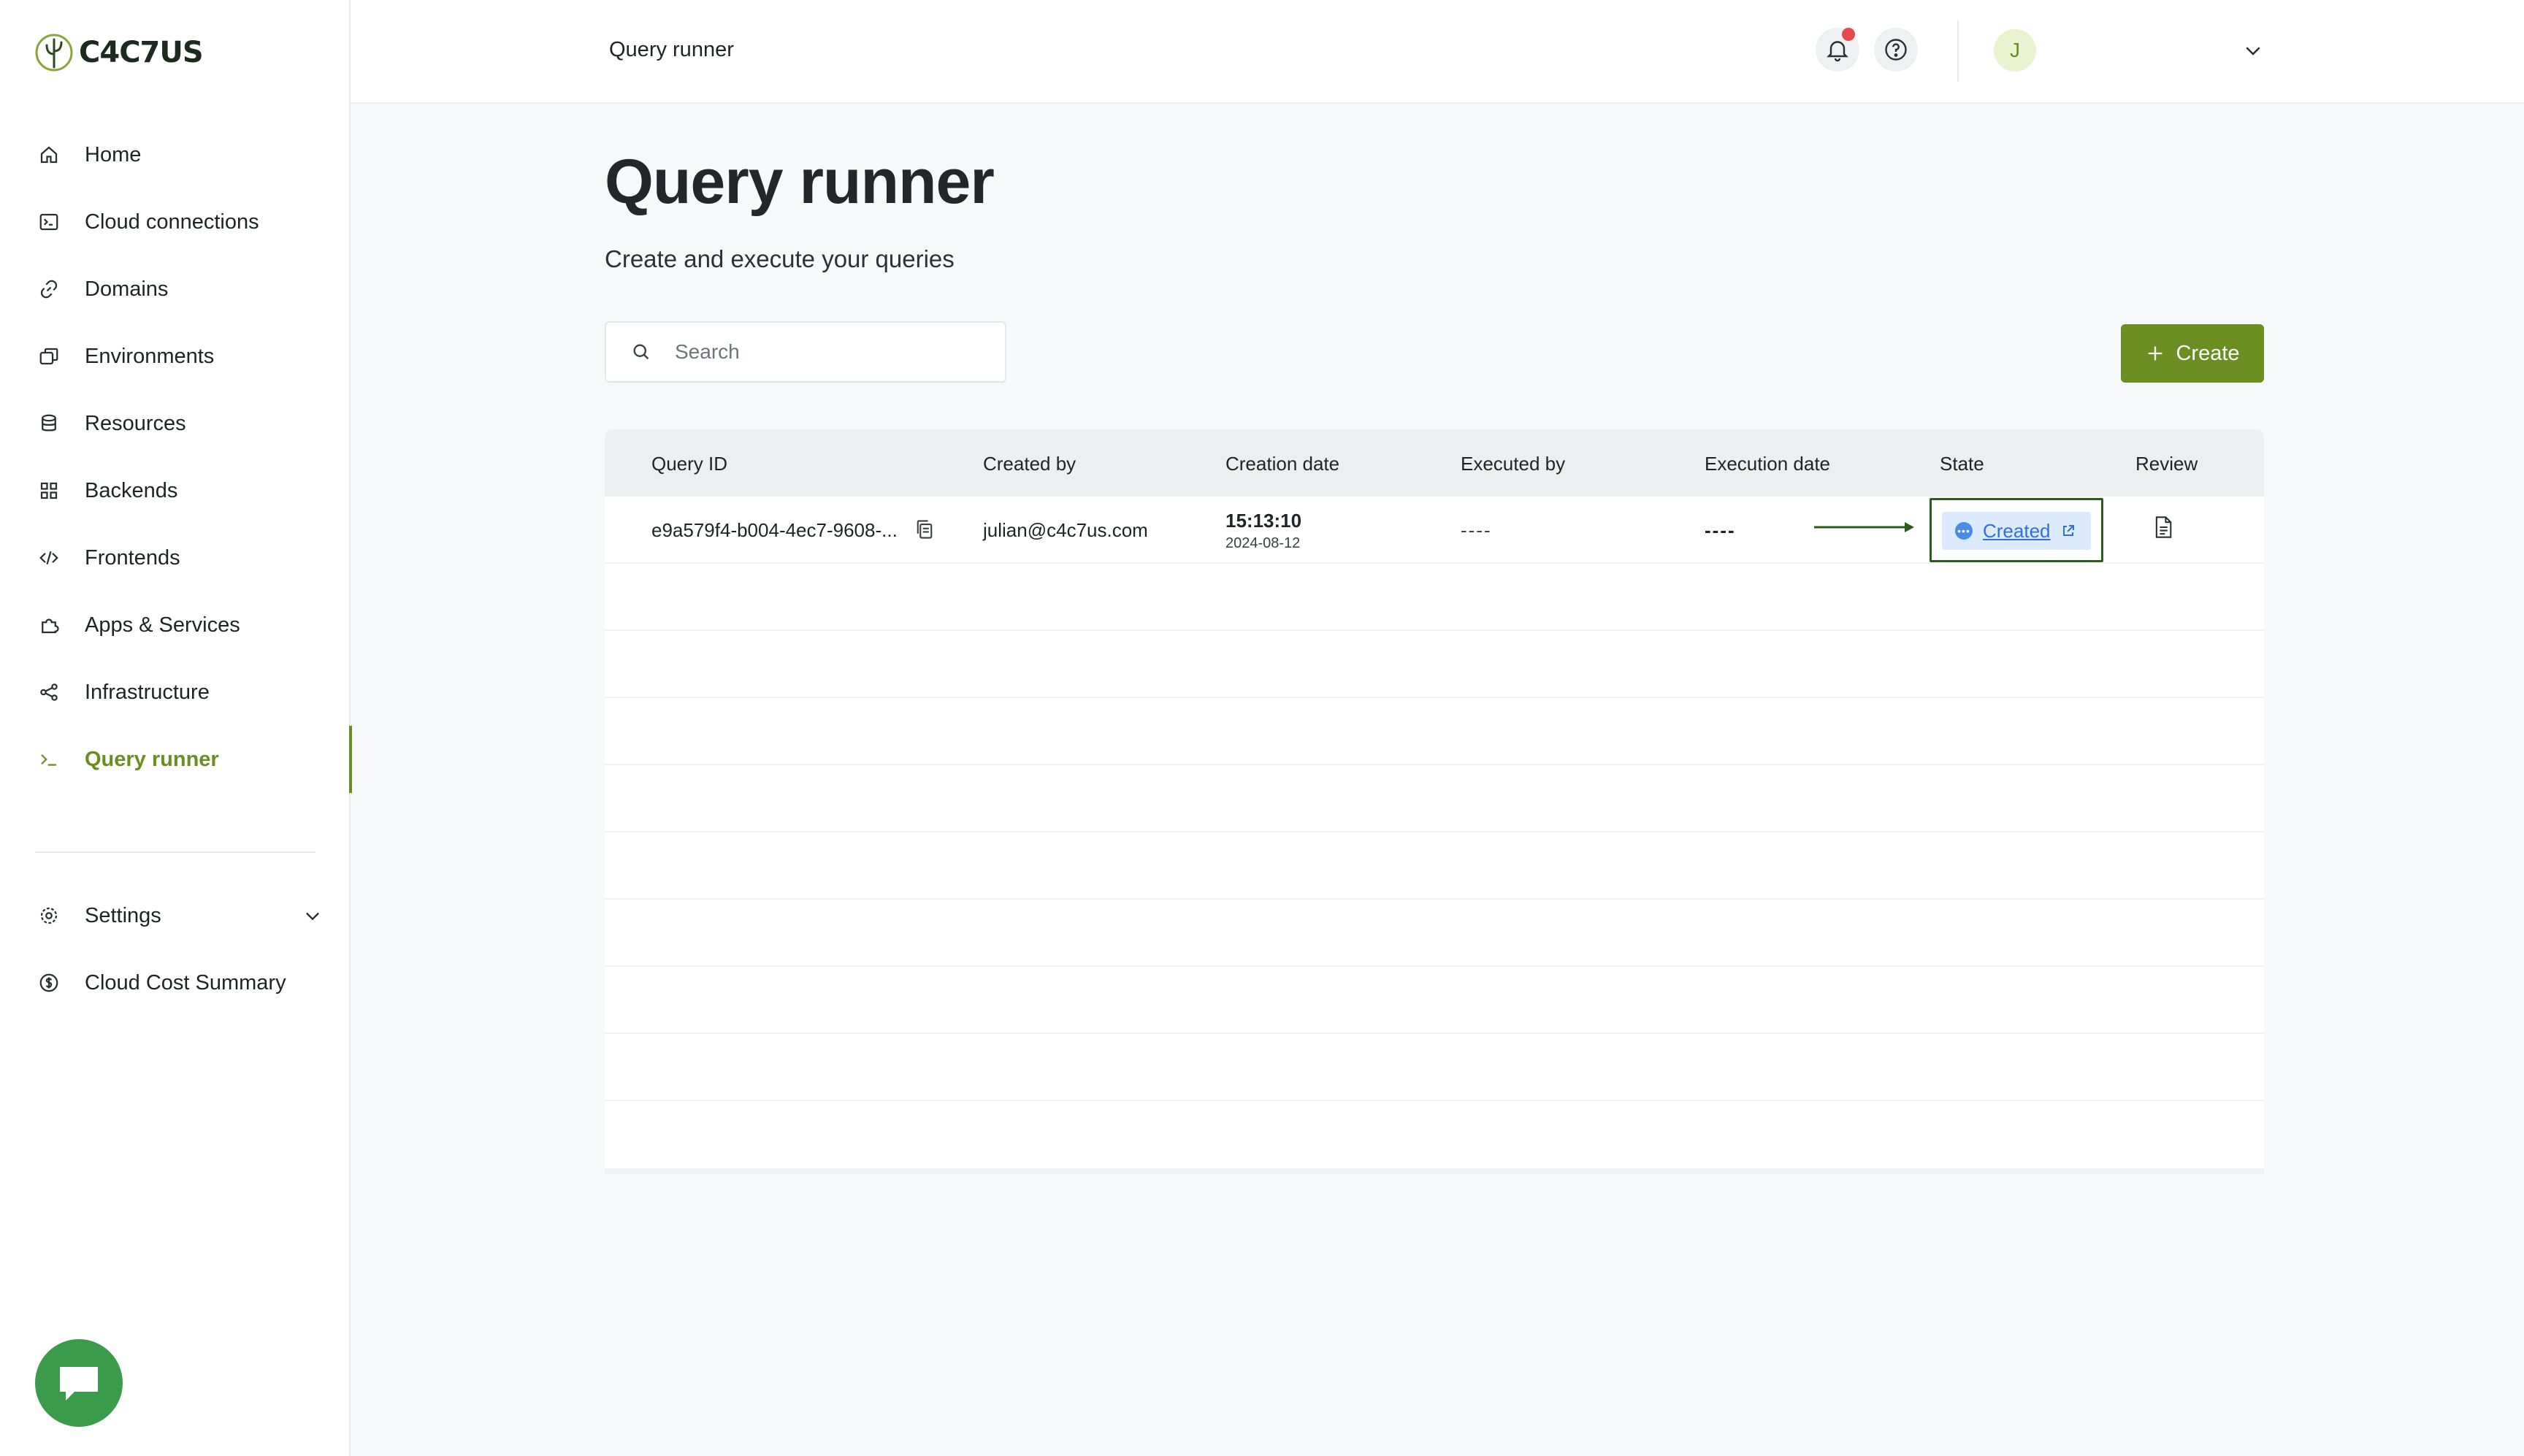  I want to click on header-title: Query runner, so click(671, 50).